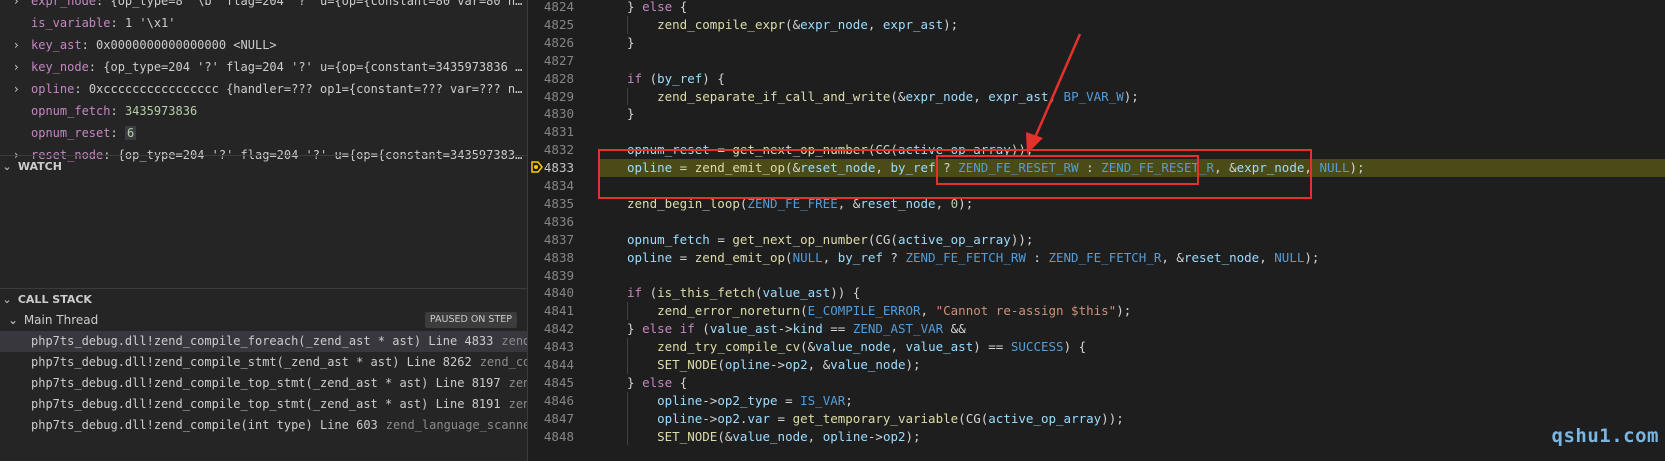 This screenshot has width=1665, height=461. What do you see at coordinates (544, 79) in the screenshot?
I see `line-number: 4828` at bounding box center [544, 79].